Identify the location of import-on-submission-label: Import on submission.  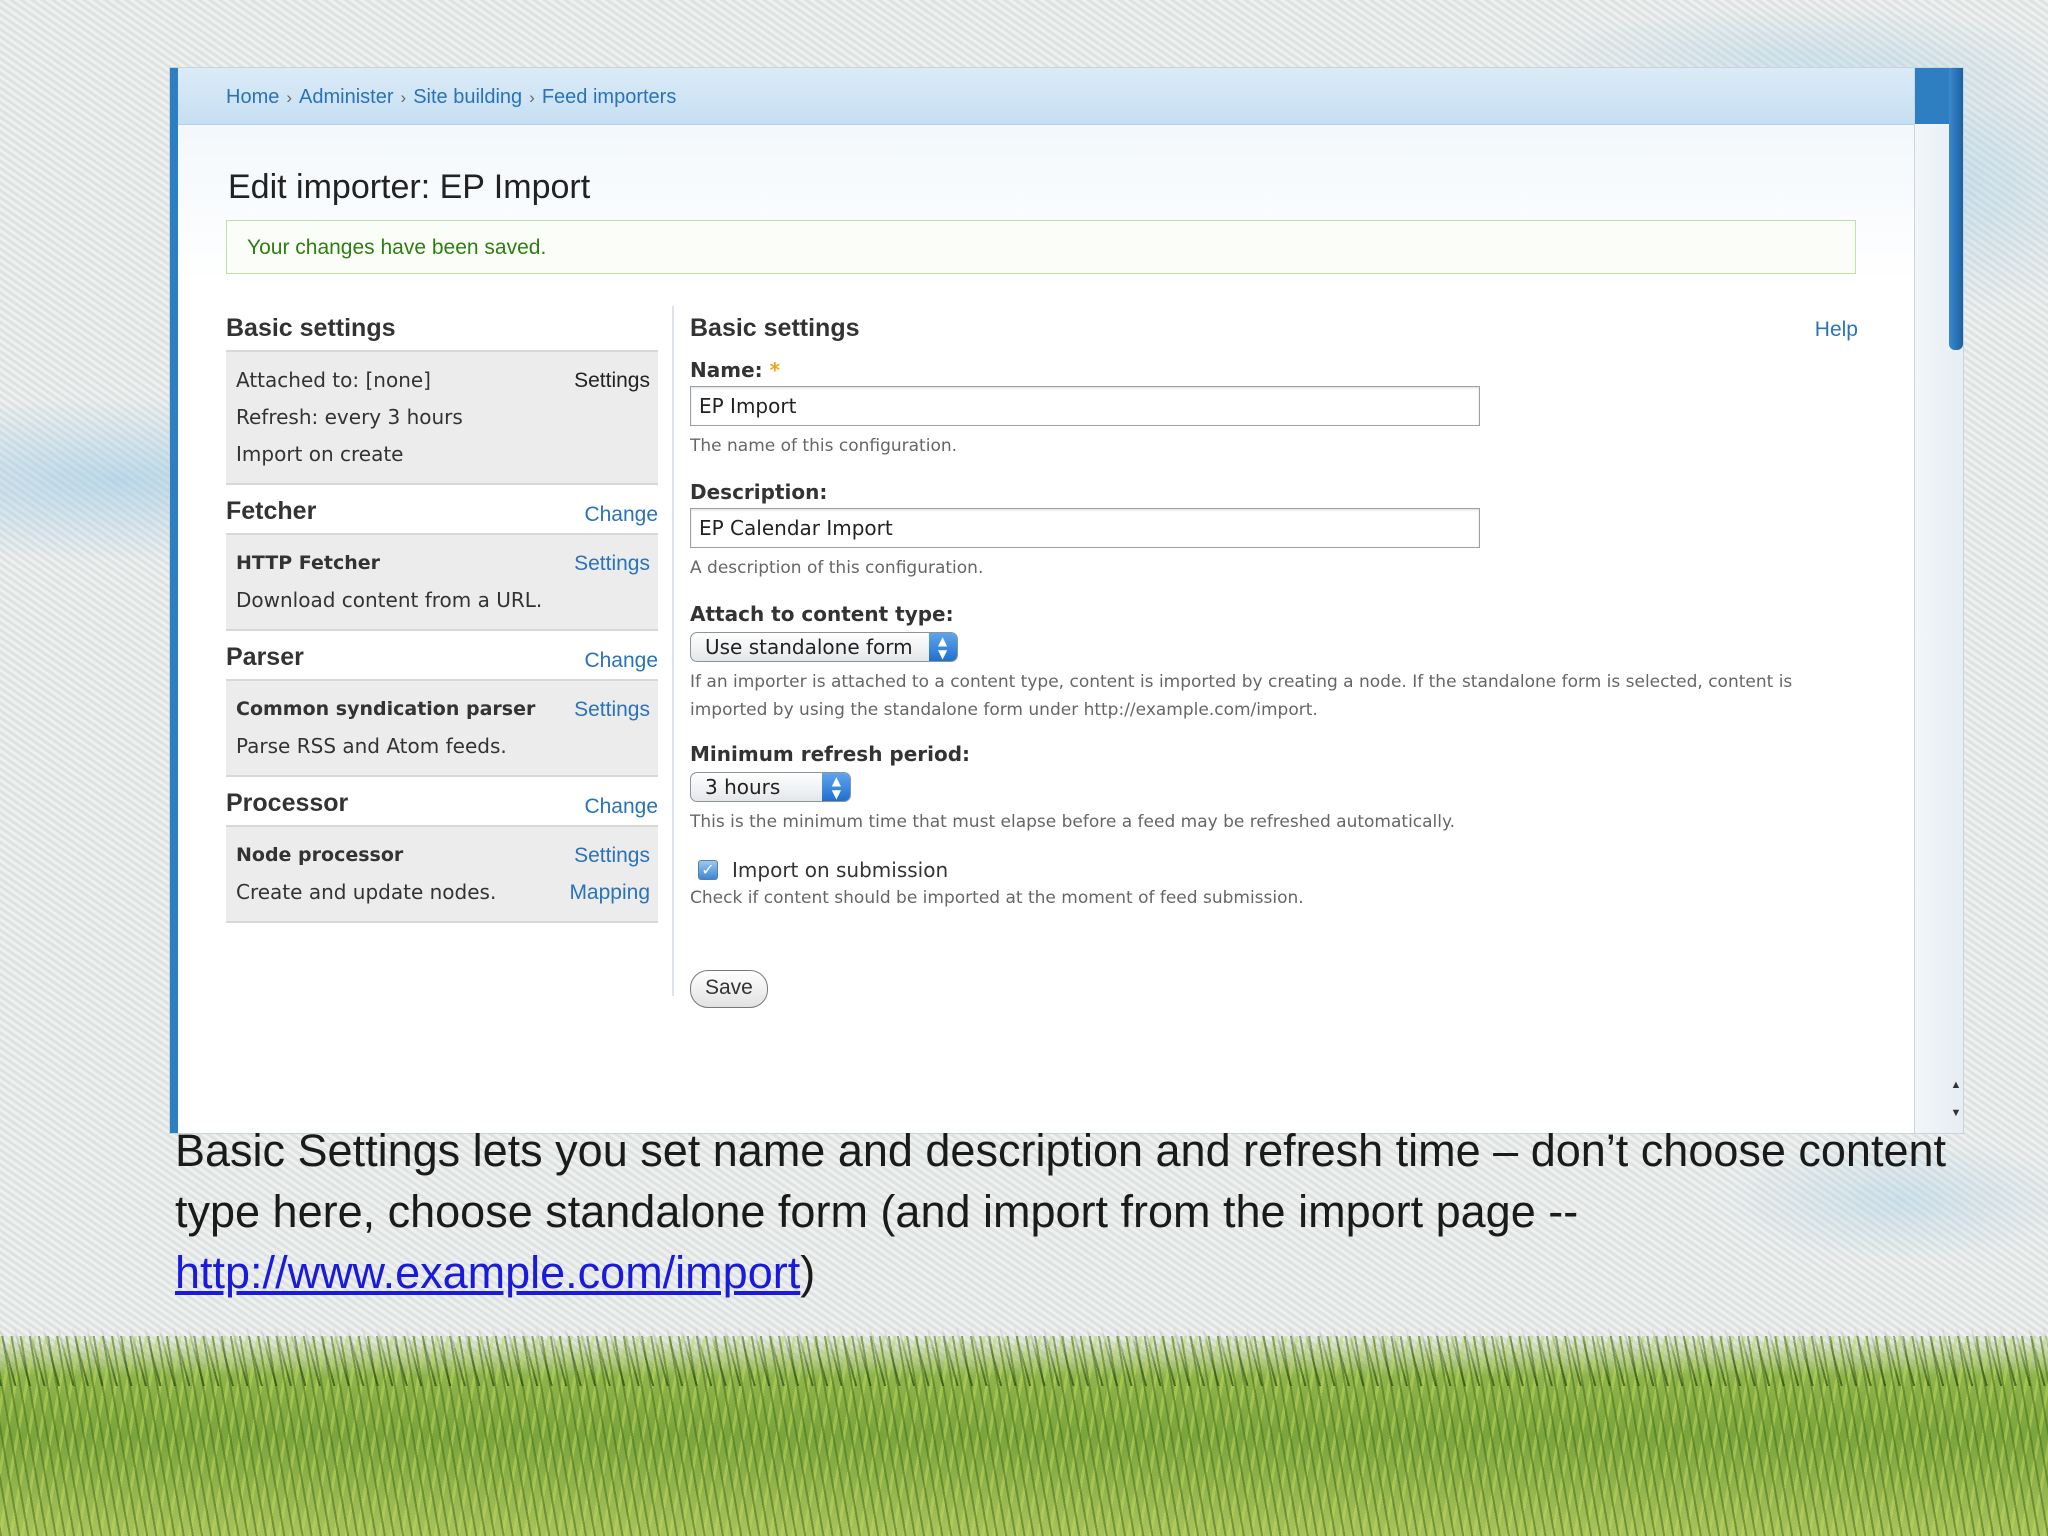
(840, 870).